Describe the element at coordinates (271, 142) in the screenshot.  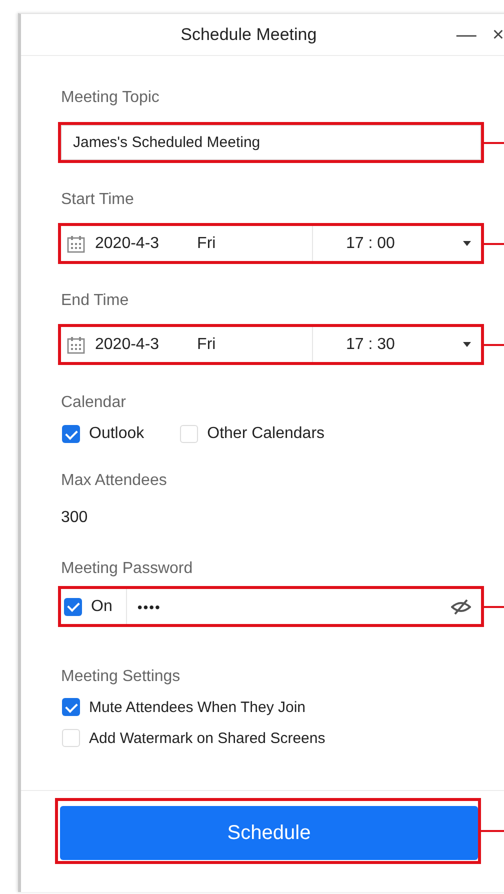
I see `topic-field: James's Scheduled Meeting` at that location.